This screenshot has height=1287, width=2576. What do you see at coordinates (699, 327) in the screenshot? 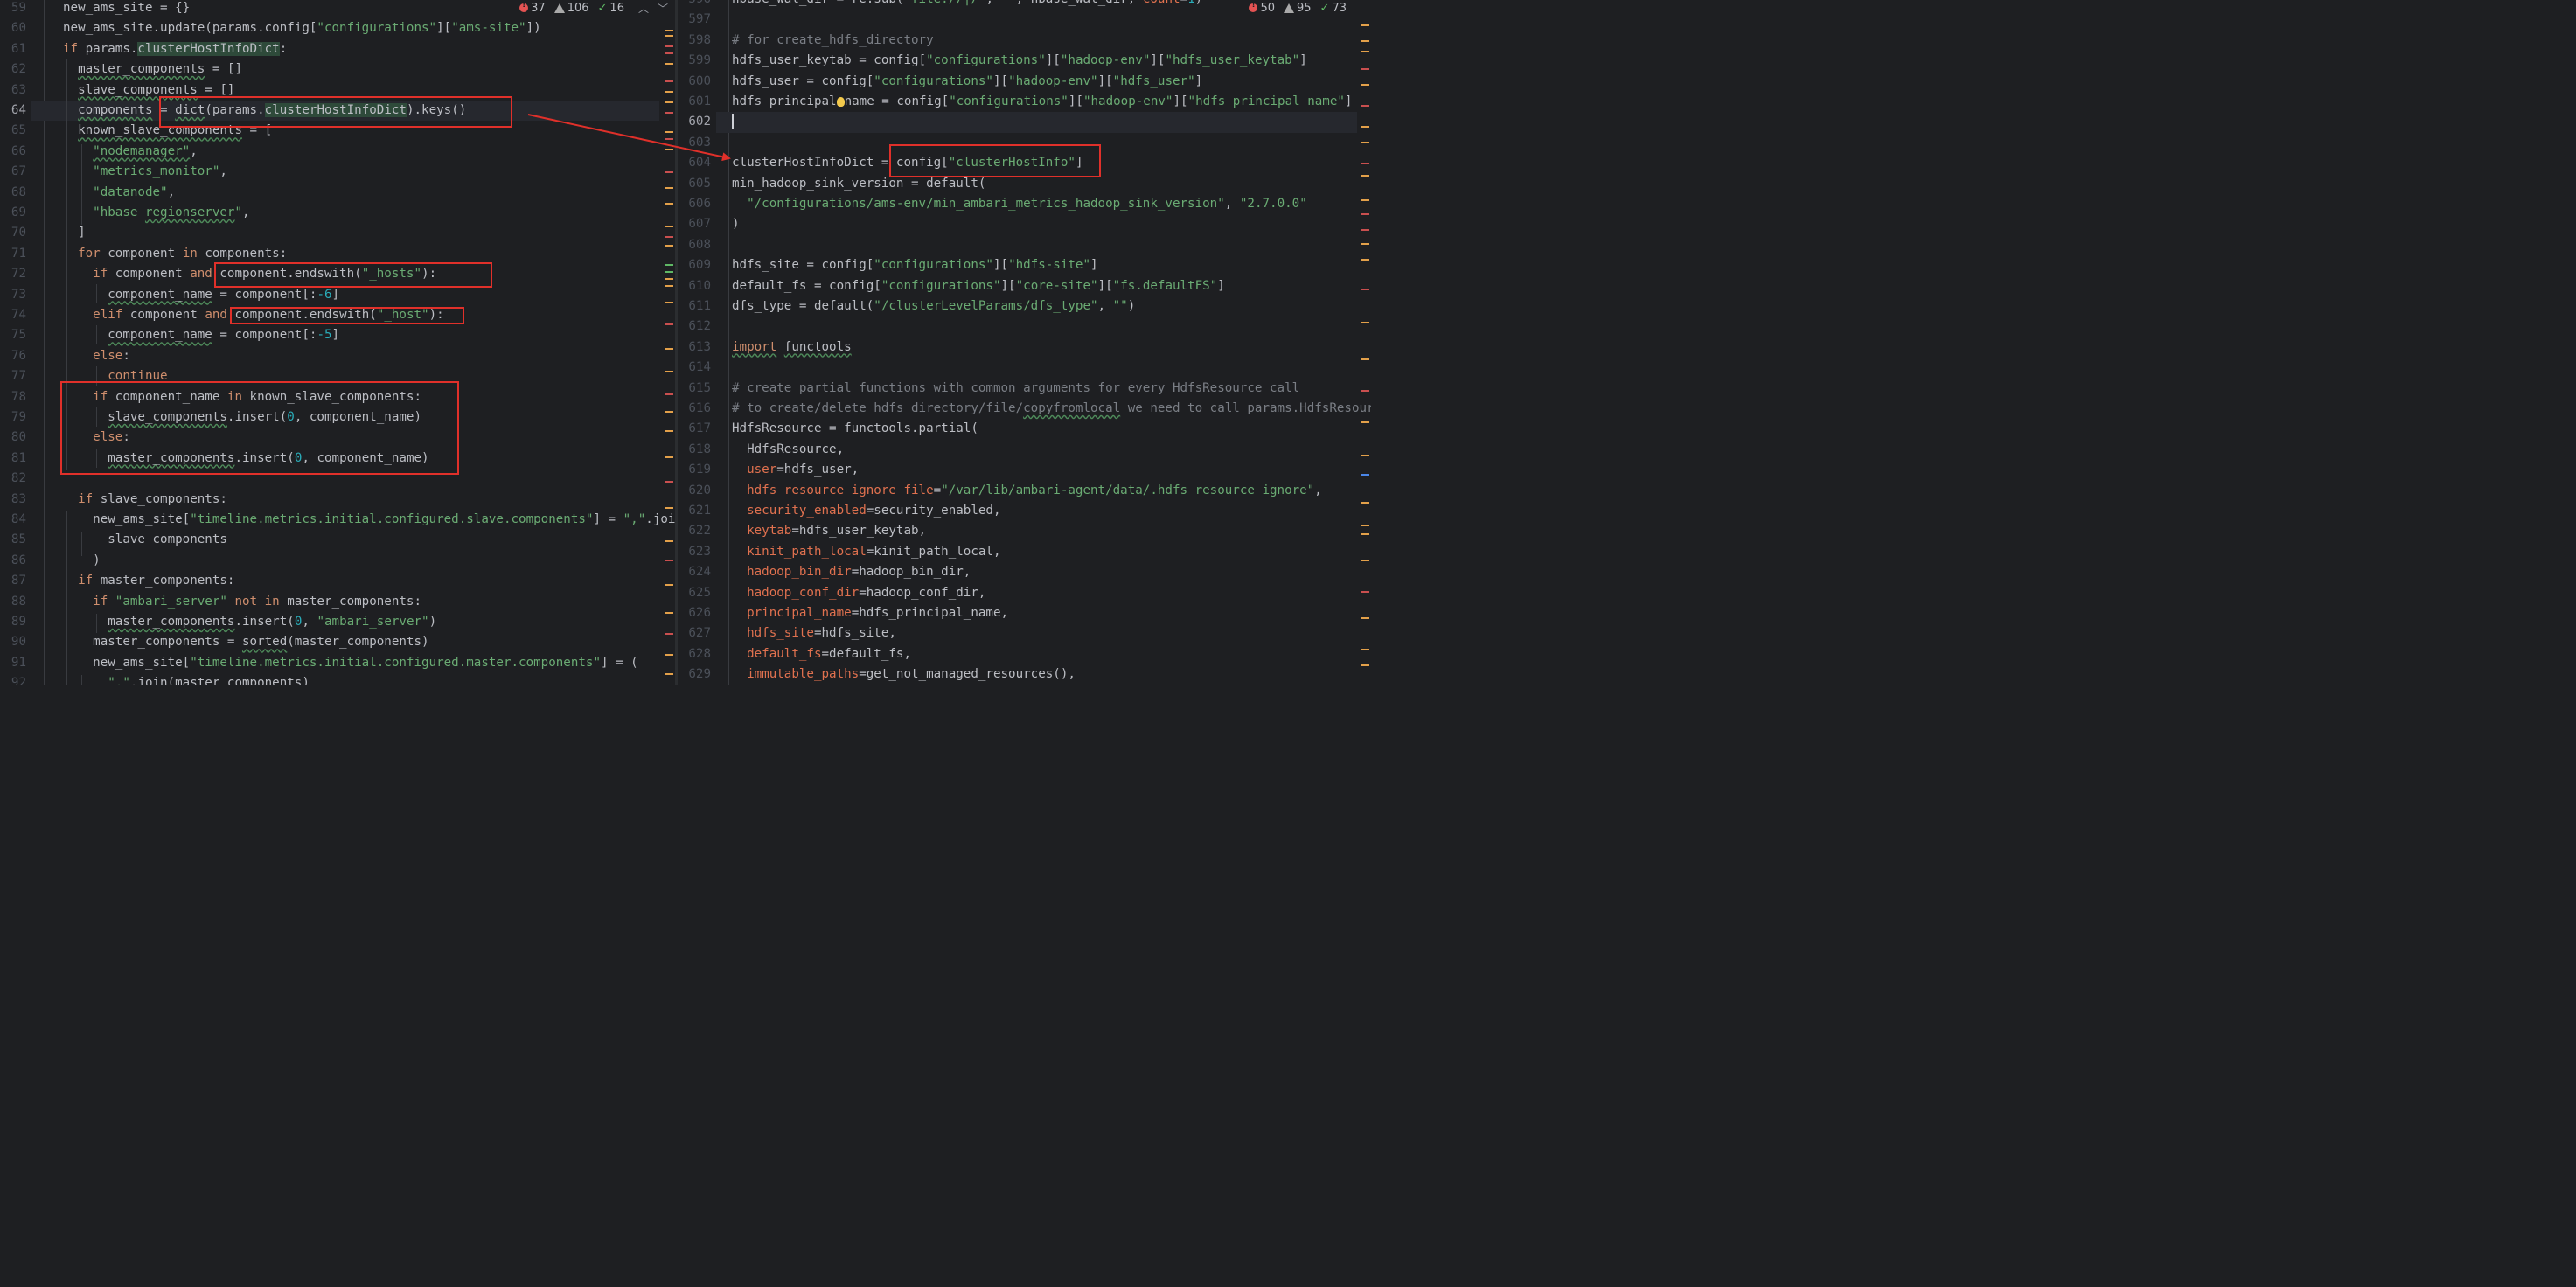
I see `line-number: 612` at bounding box center [699, 327].